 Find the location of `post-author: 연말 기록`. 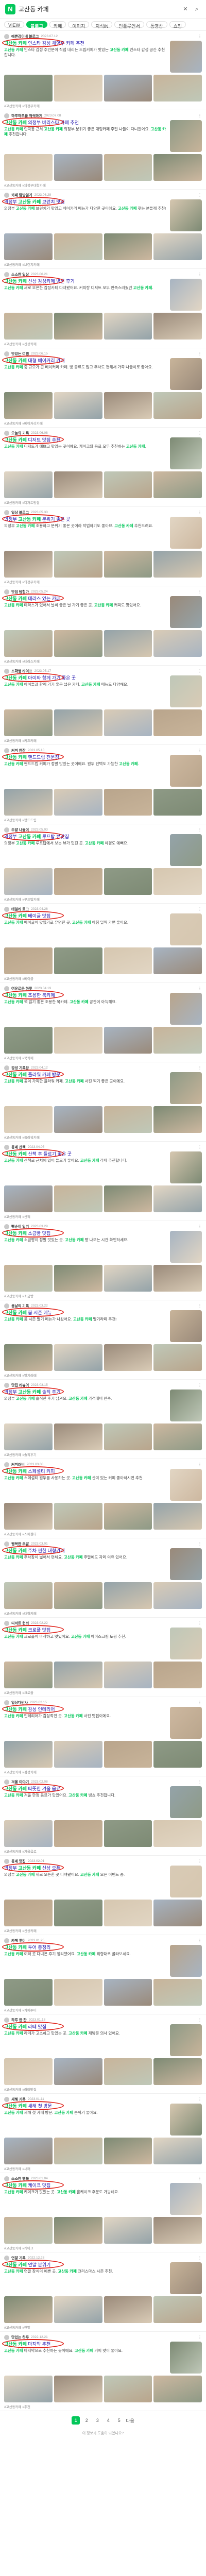

post-author: 연말 기록 is located at coordinates (19, 2258).